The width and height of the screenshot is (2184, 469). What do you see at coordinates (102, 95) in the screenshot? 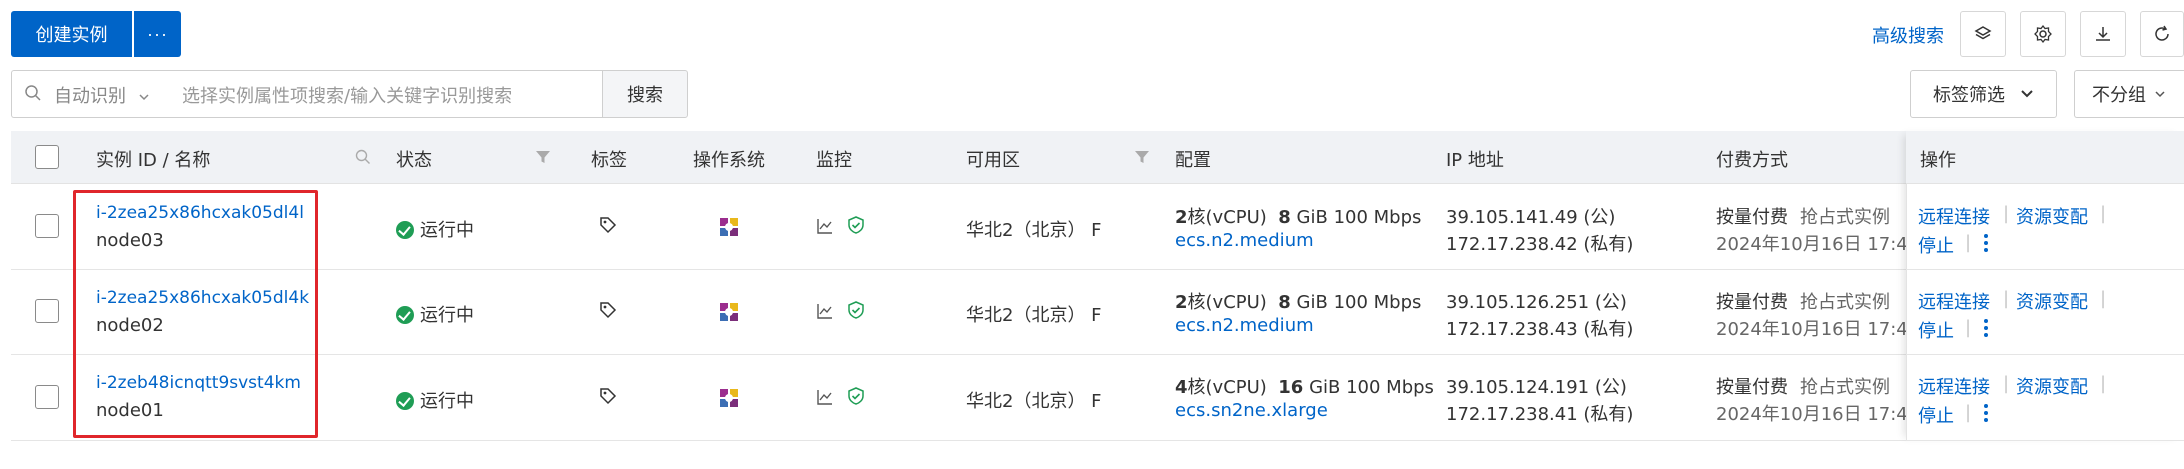
I see `search-mode-select: 自动识别` at bounding box center [102, 95].